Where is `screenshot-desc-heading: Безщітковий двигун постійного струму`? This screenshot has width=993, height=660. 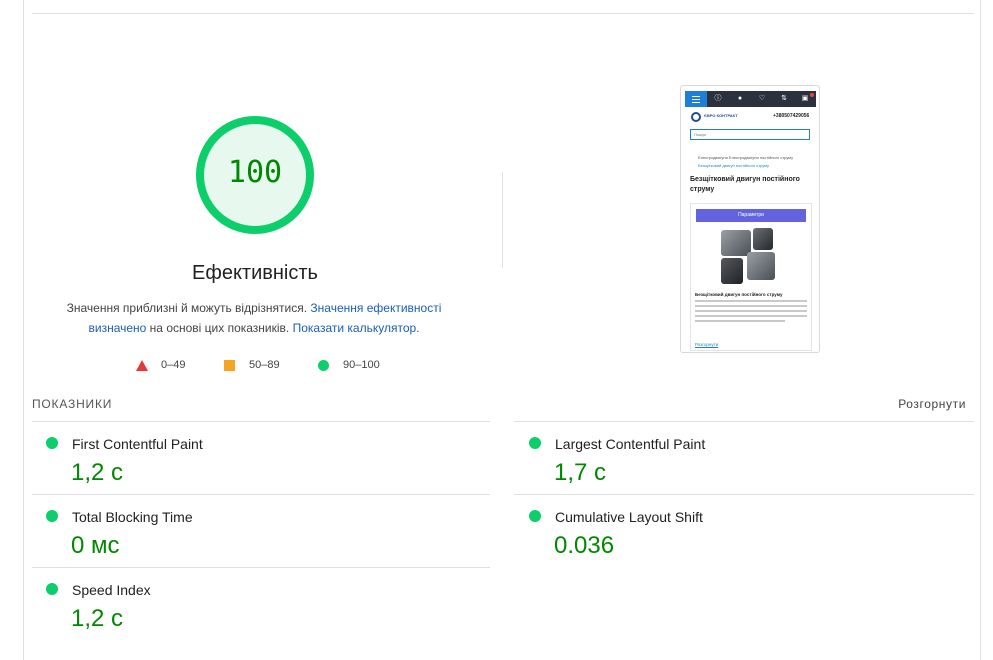 screenshot-desc-heading: Безщітковий двигун постійного струму is located at coordinates (739, 294).